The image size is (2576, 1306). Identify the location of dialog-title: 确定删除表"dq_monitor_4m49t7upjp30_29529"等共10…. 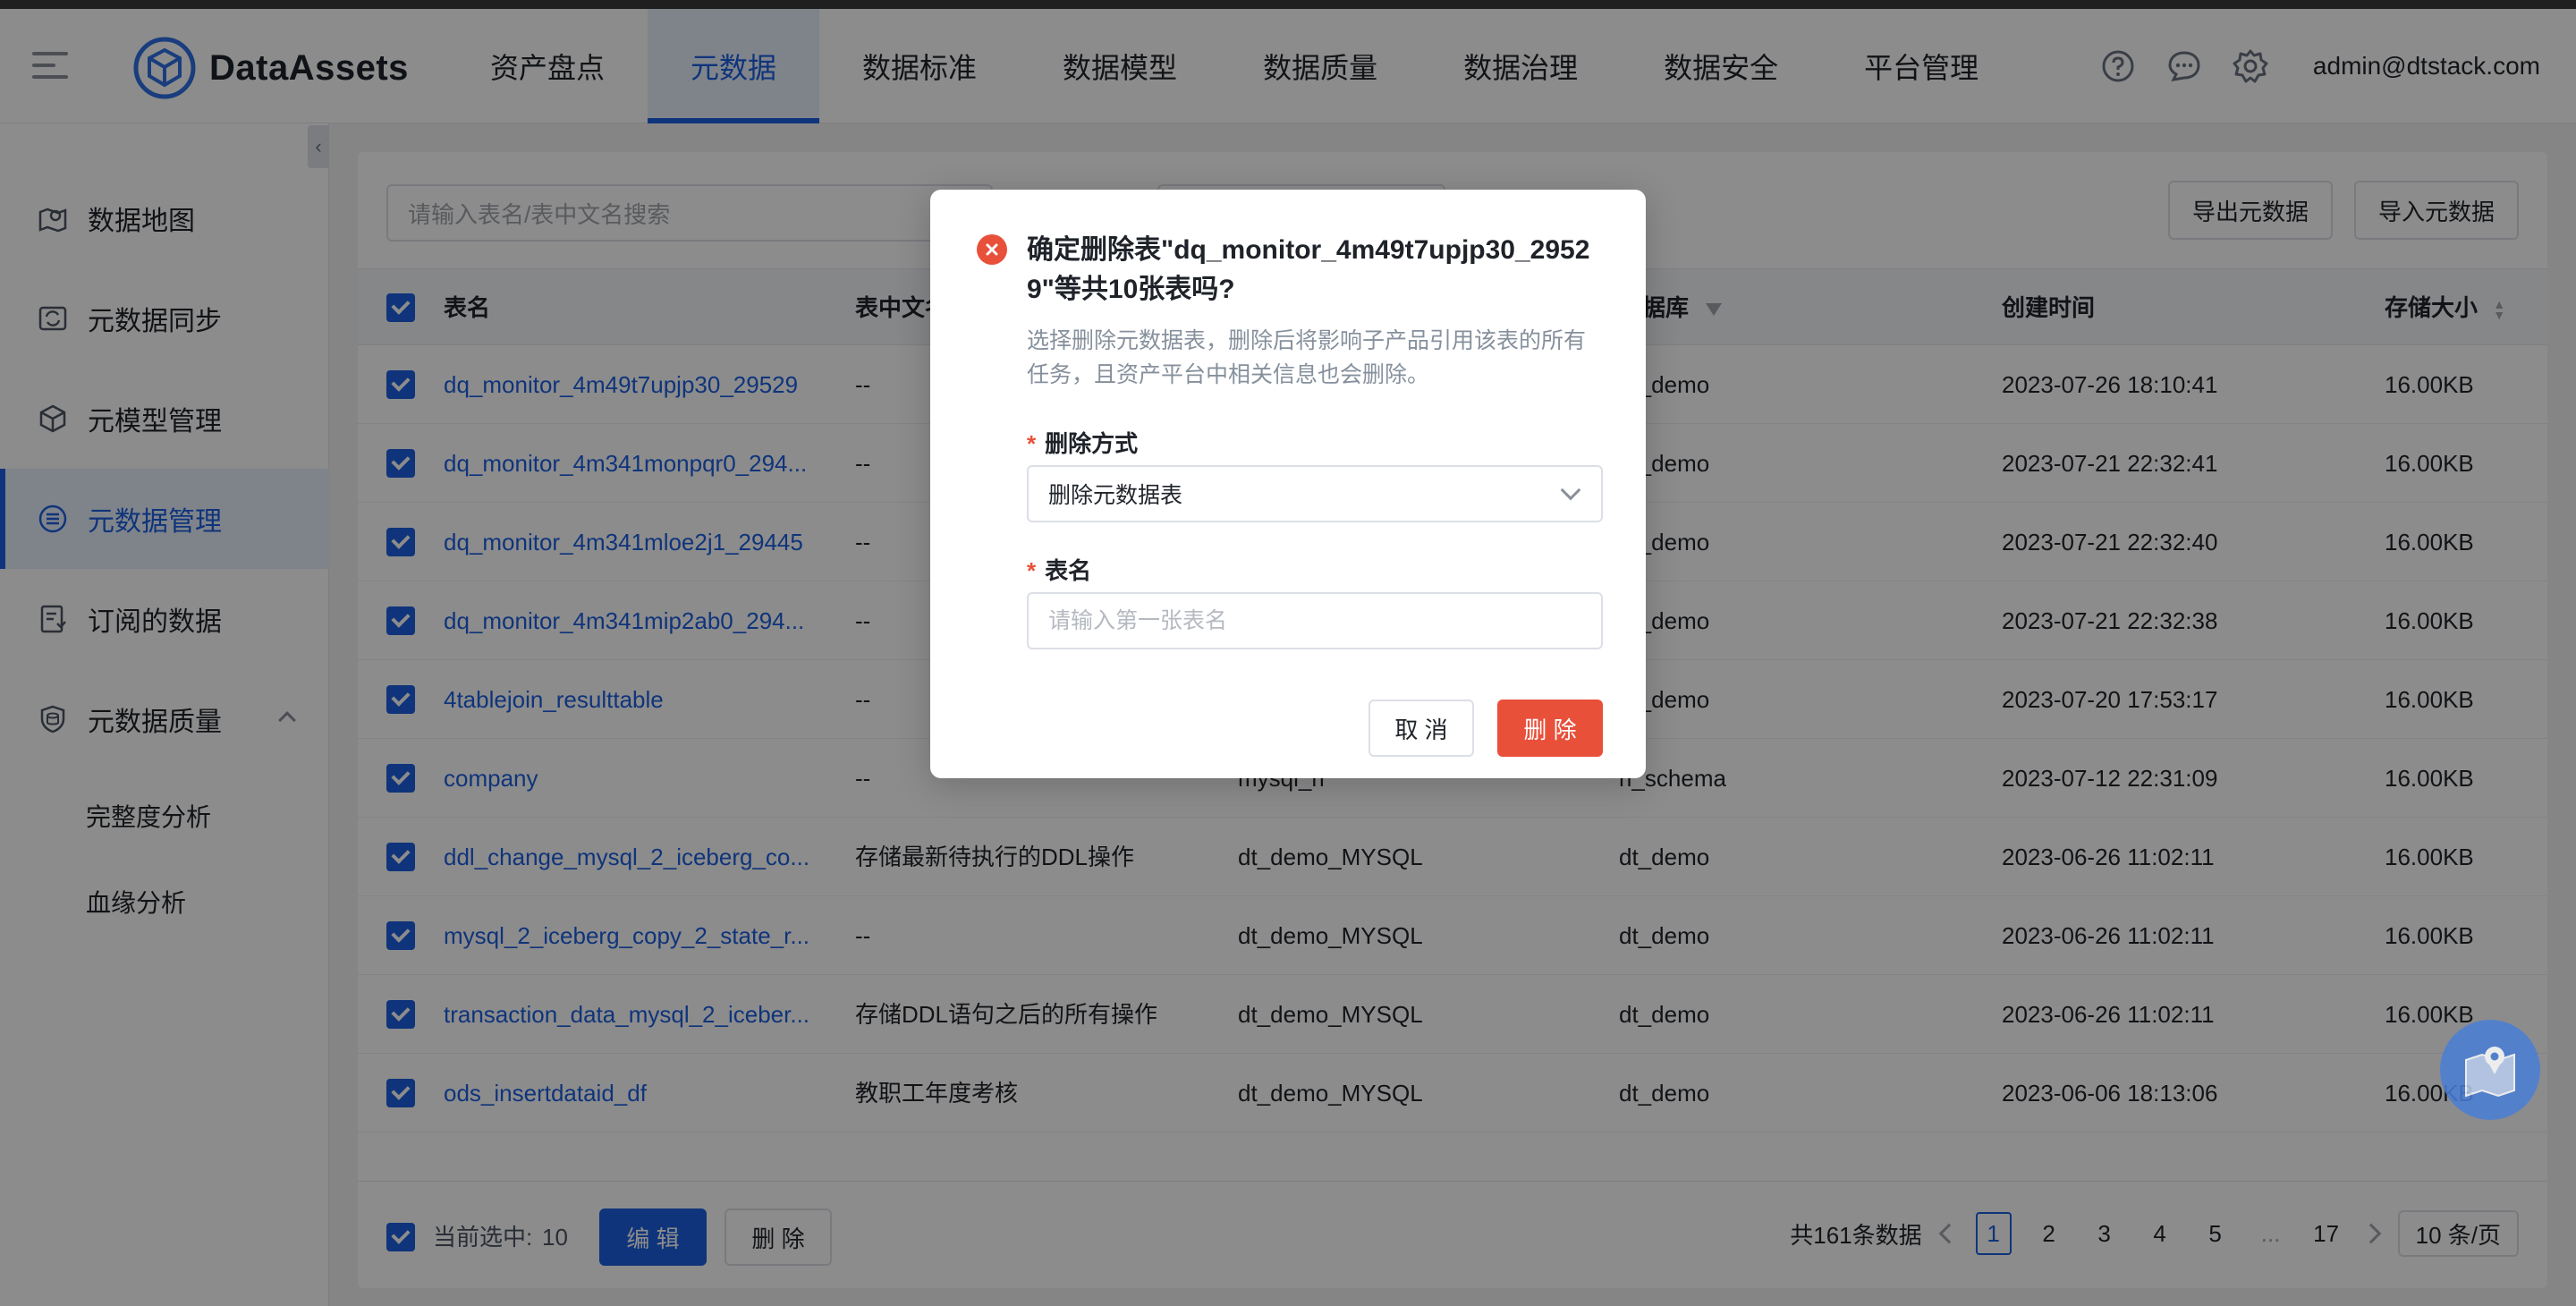
(1308, 269).